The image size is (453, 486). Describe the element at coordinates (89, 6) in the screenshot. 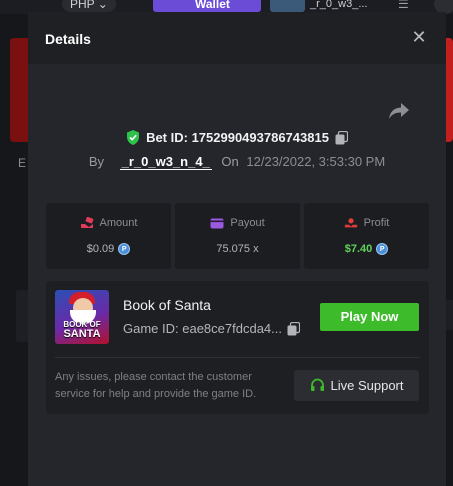

I see `currency-selector: PHP ⌄` at that location.